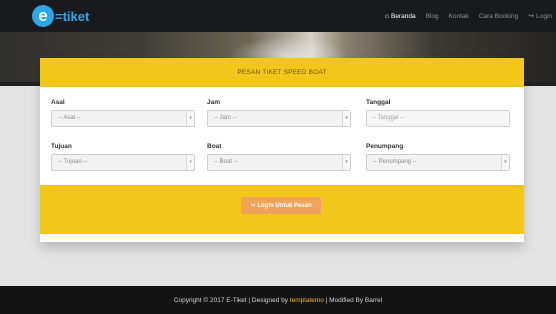  What do you see at coordinates (43, 16) in the screenshot?
I see `logo-mark: e` at bounding box center [43, 16].